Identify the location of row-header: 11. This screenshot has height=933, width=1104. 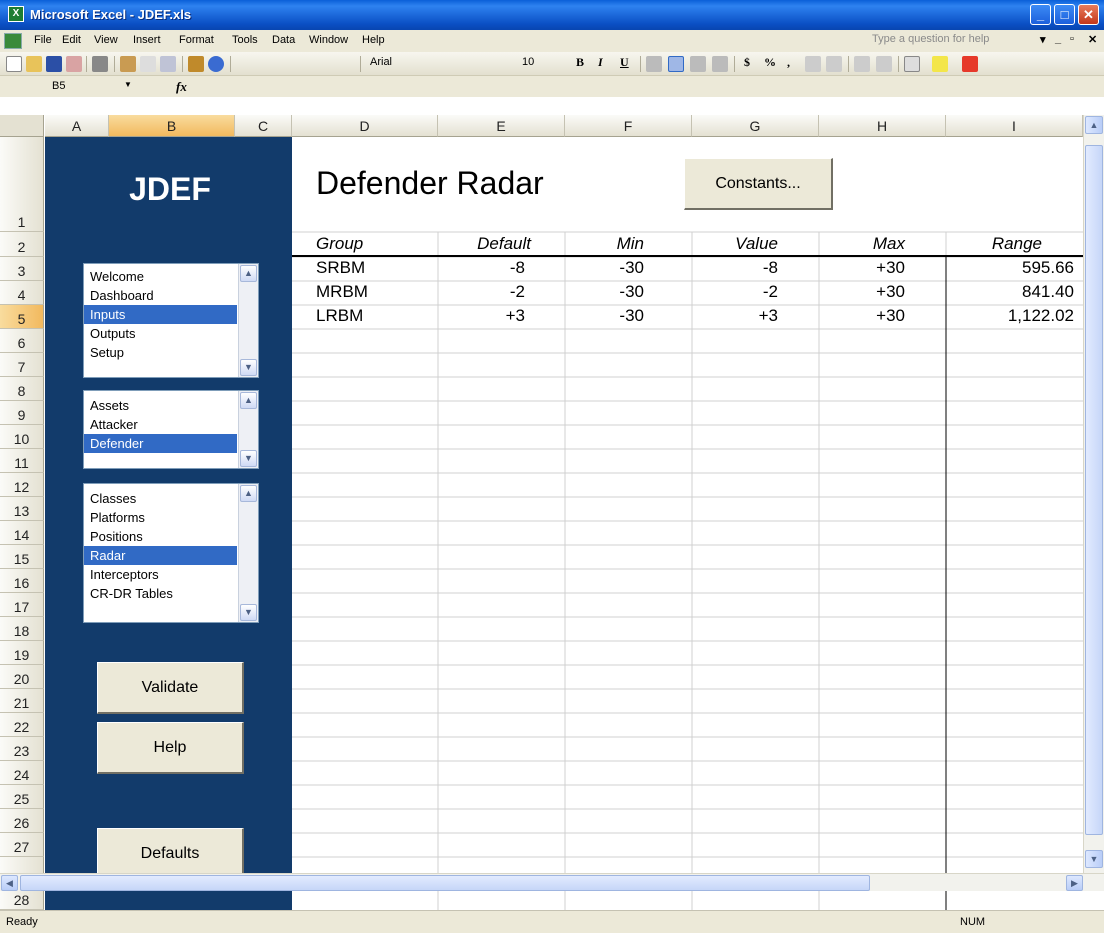
(22, 461).